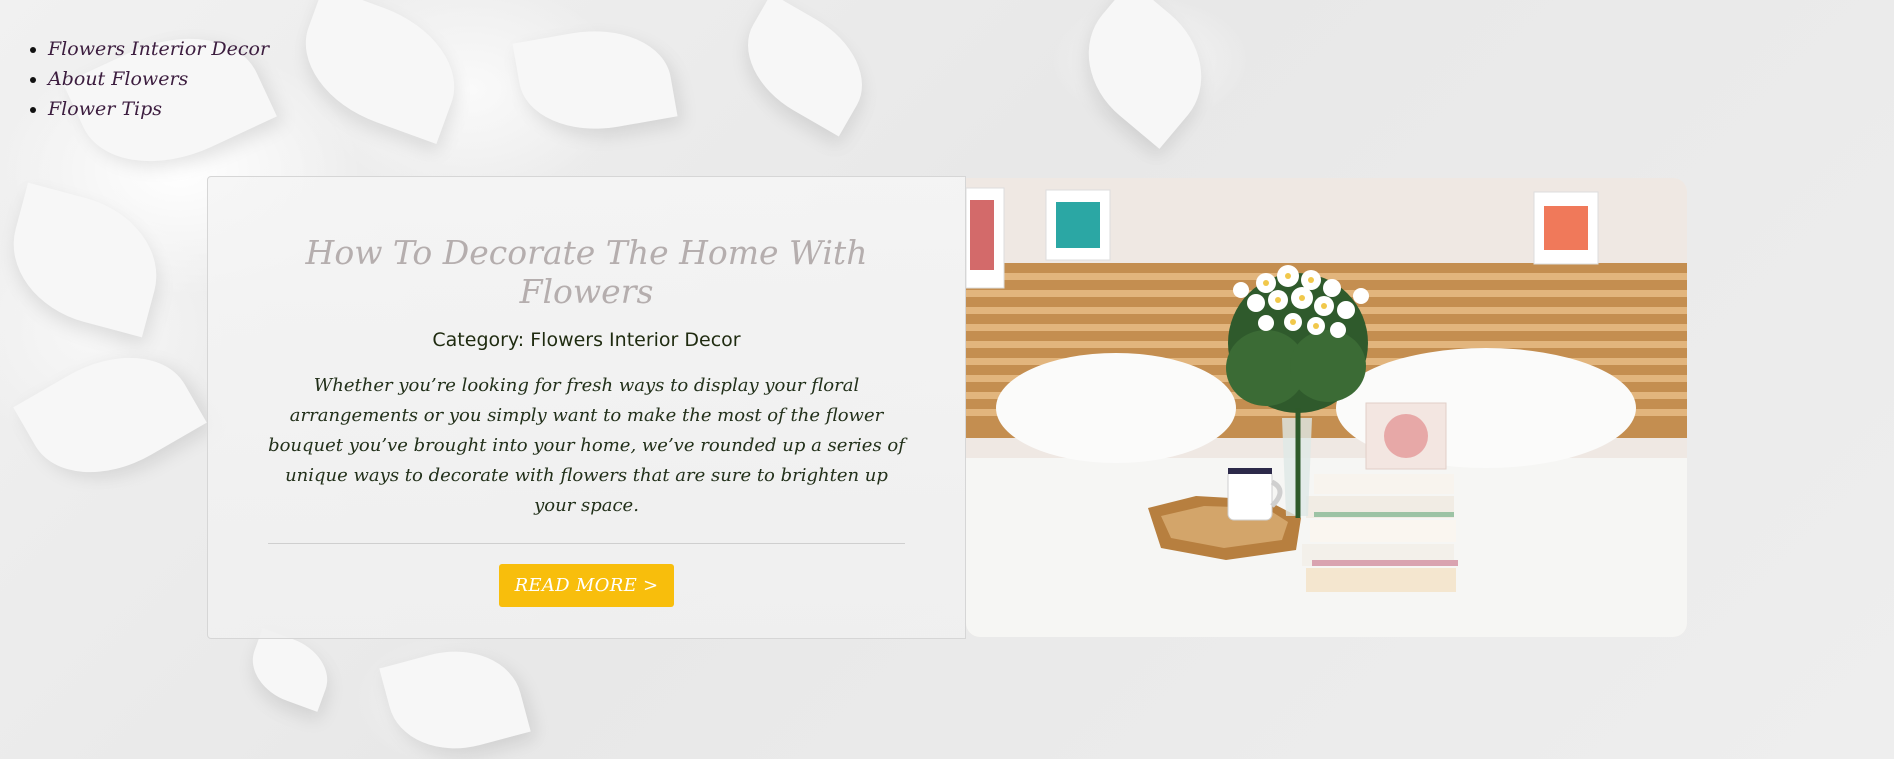  Describe the element at coordinates (1380, 533) in the screenshot. I see `book-stack` at that location.